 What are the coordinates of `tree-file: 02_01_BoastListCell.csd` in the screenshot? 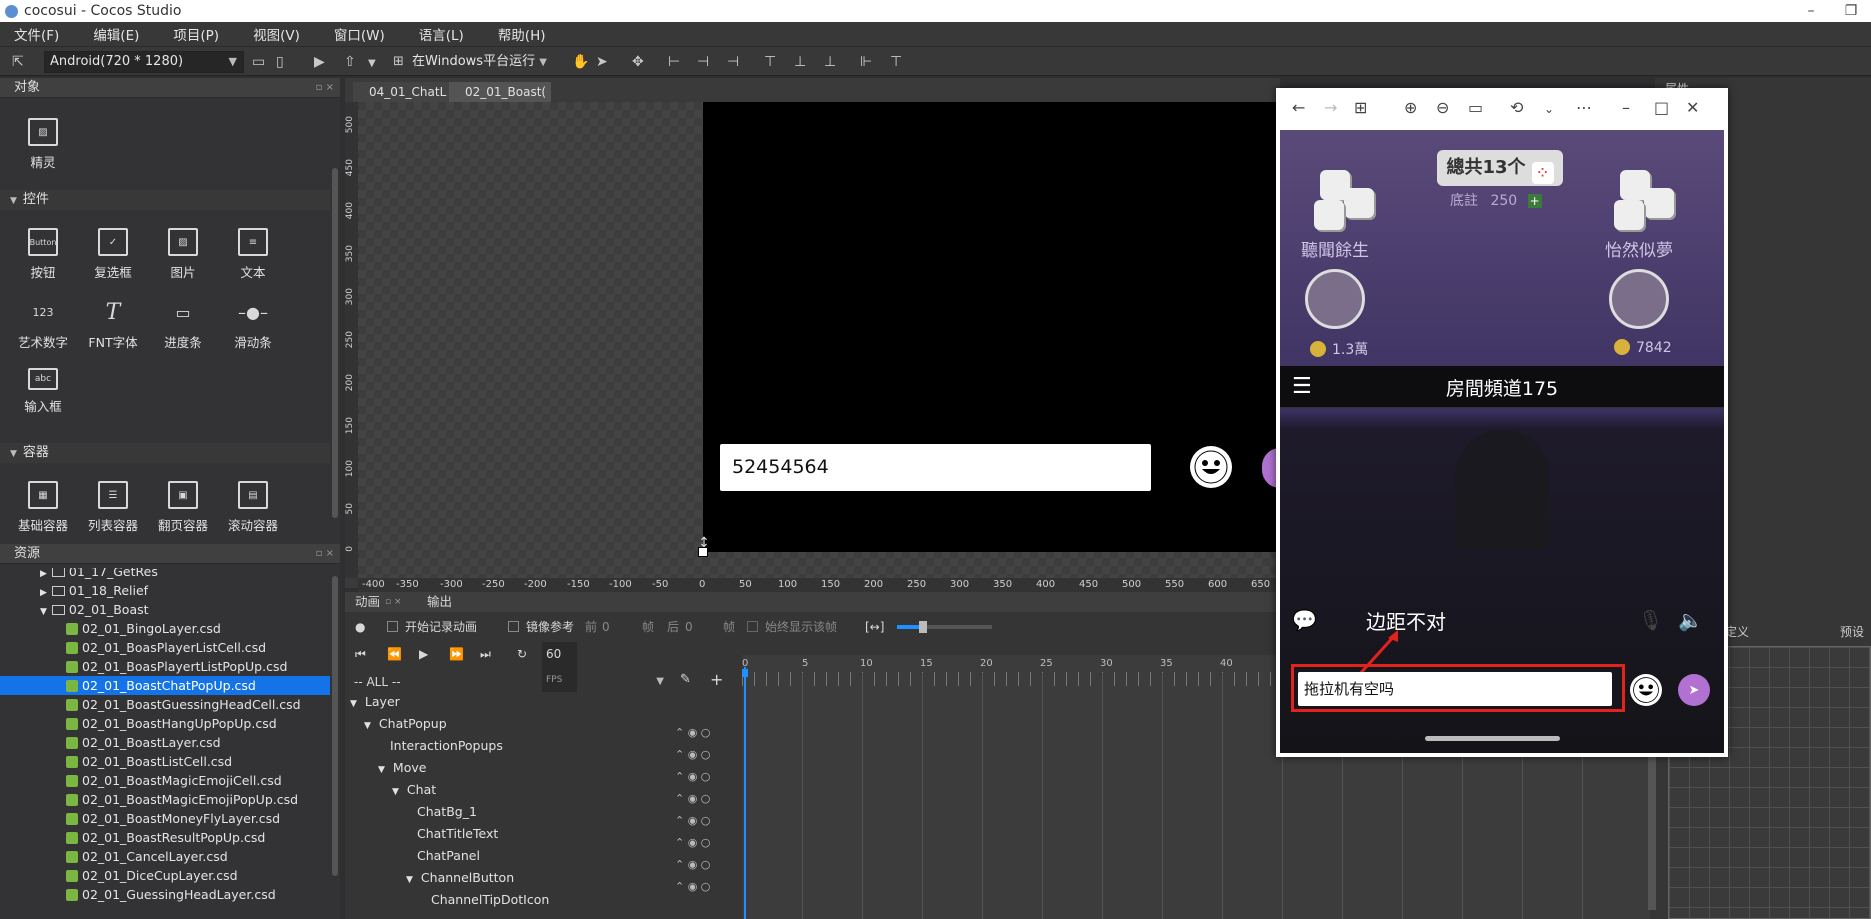 It's located at (165, 761).